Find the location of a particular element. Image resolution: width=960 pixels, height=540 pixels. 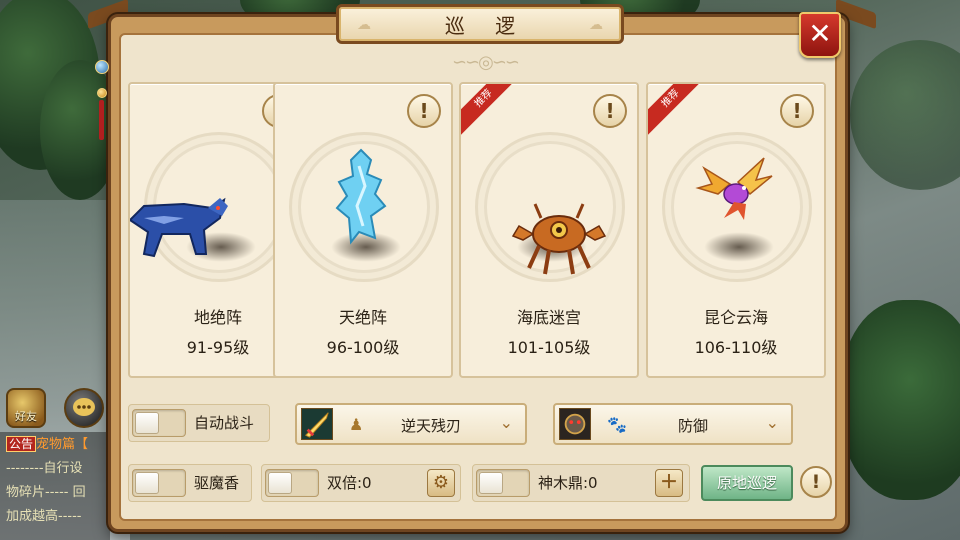

blue-wolf-icon is located at coordinates (179, 227).